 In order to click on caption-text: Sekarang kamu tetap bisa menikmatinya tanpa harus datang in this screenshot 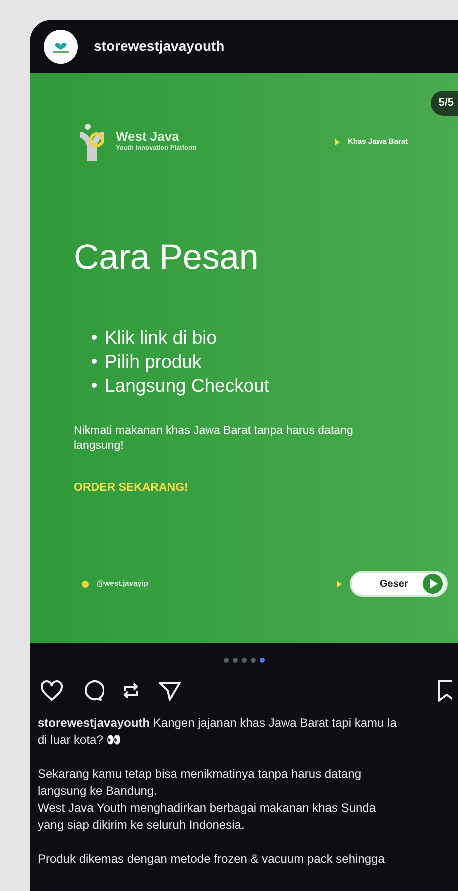, I will do `click(200, 774)`.